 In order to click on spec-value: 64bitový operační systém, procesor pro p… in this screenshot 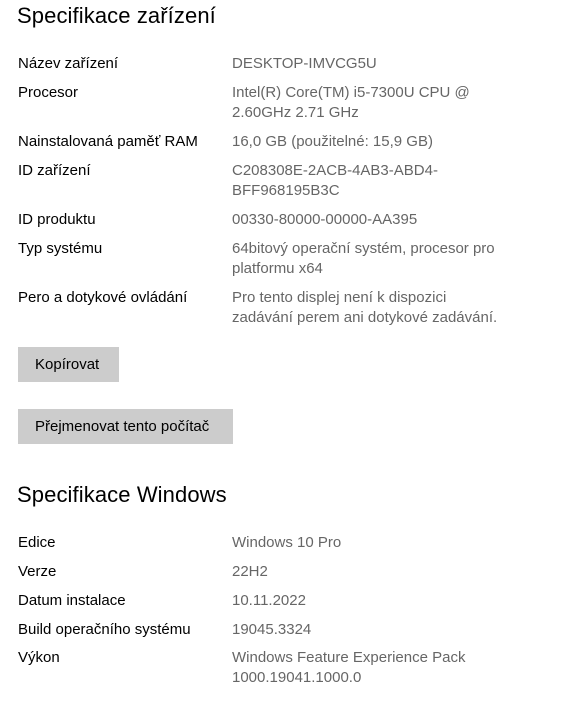, I will do `click(363, 258)`.